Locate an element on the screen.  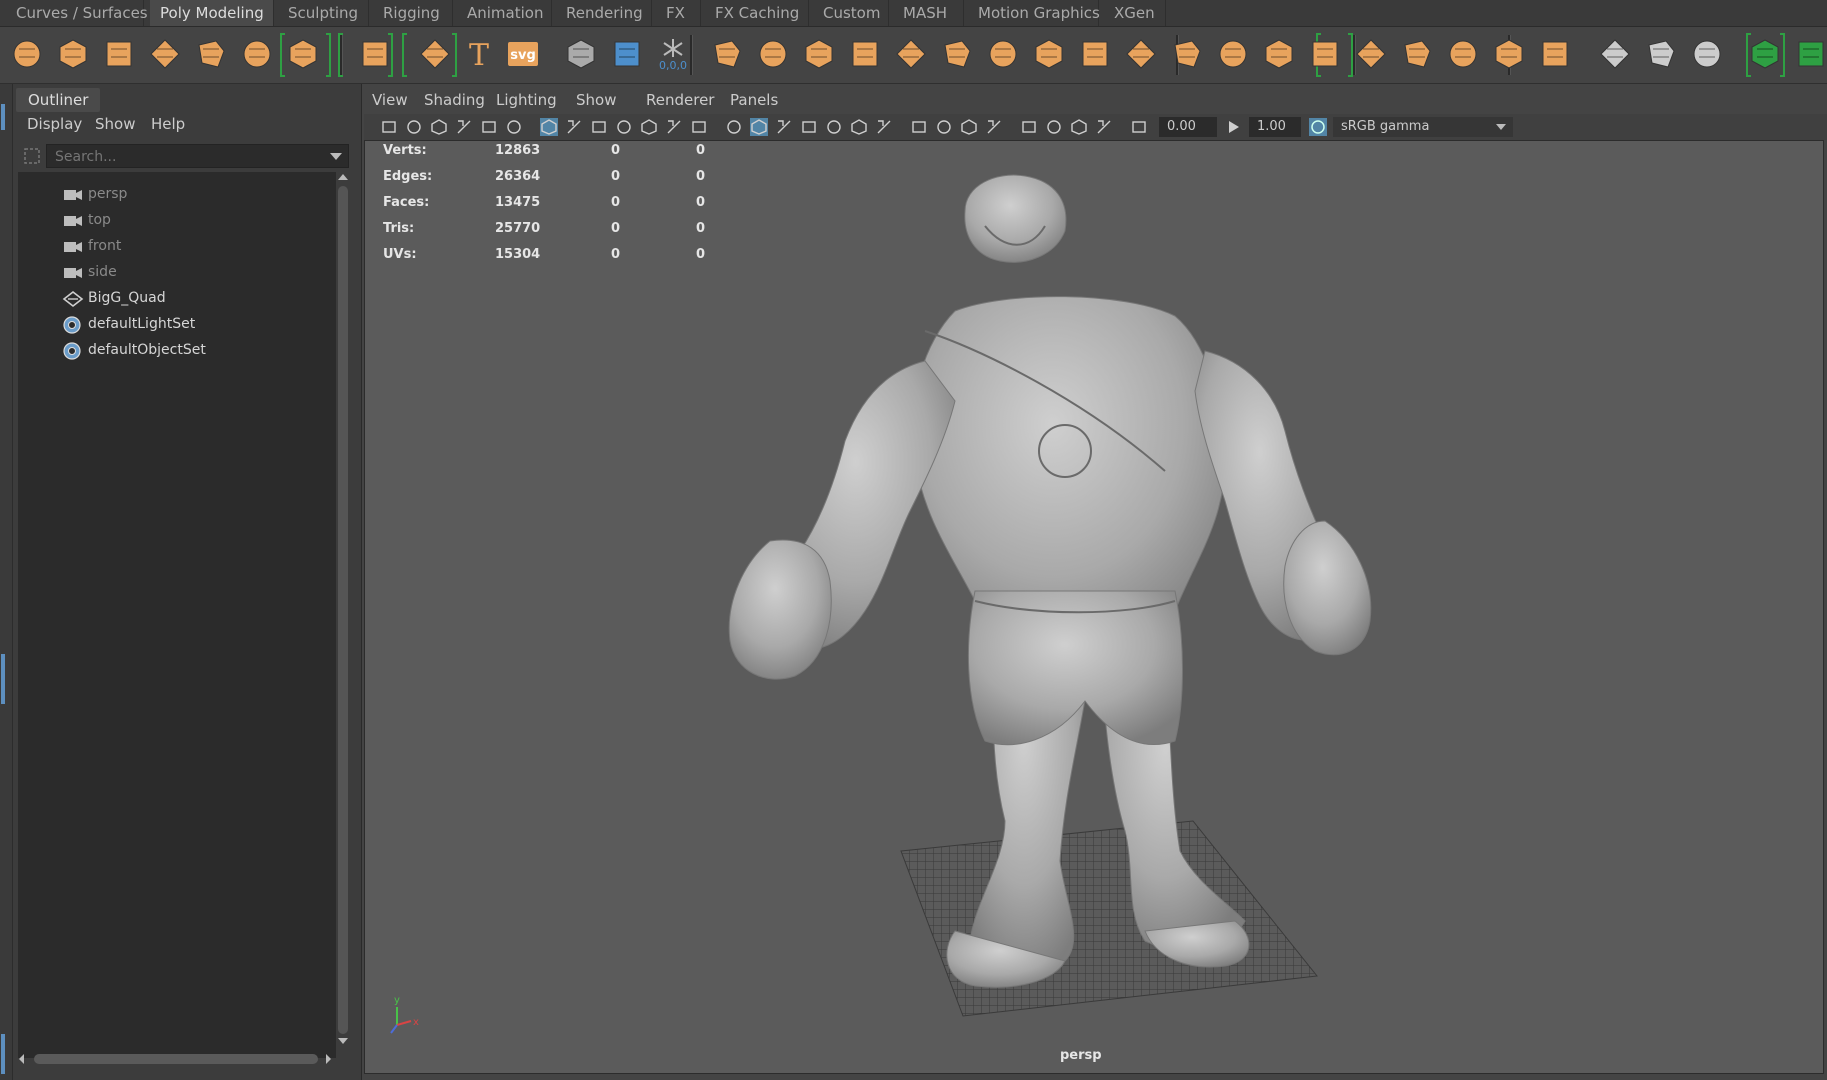
filter-icon is located at coordinates (32, 156).